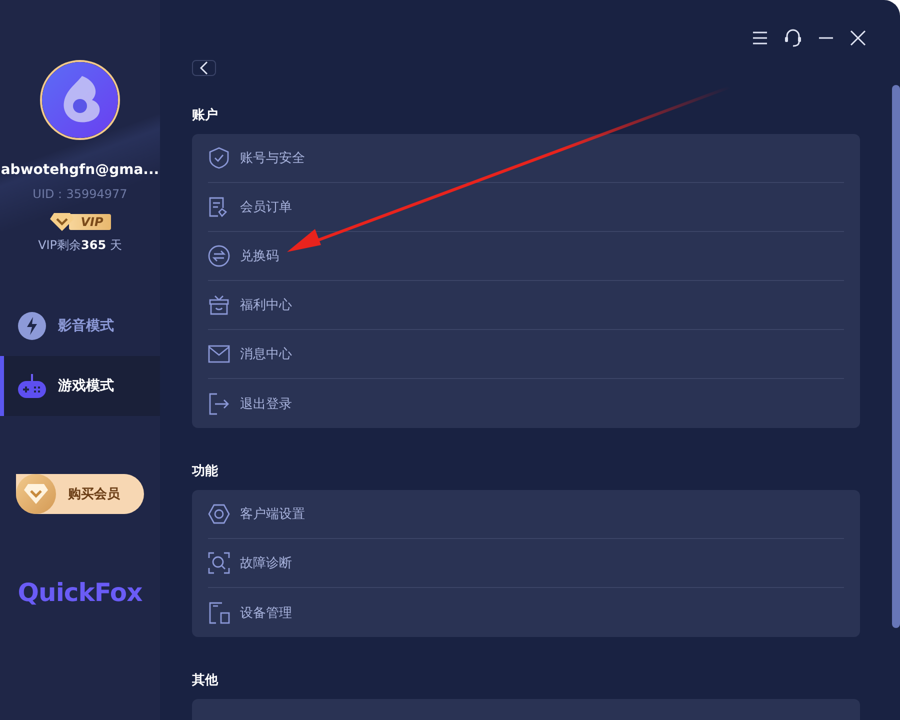  Describe the element at coordinates (80, 592) in the screenshot. I see `app-logo: QuickFox` at that location.